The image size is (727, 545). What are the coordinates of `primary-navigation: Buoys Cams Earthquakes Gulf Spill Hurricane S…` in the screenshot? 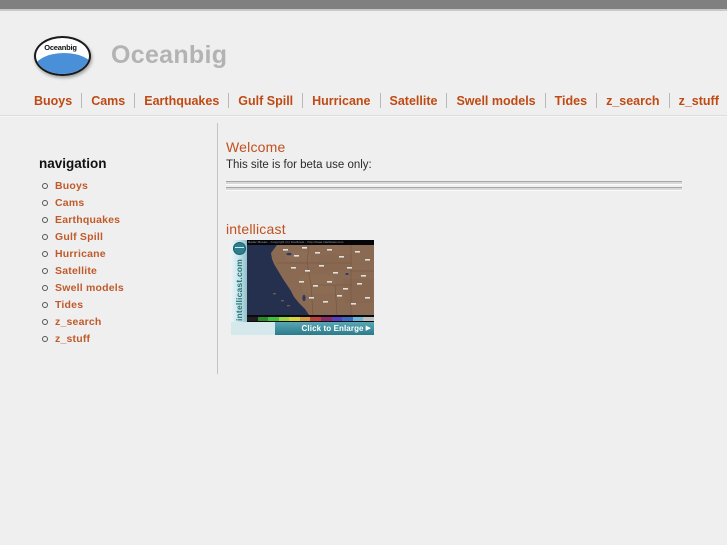 It's located at (380, 100).